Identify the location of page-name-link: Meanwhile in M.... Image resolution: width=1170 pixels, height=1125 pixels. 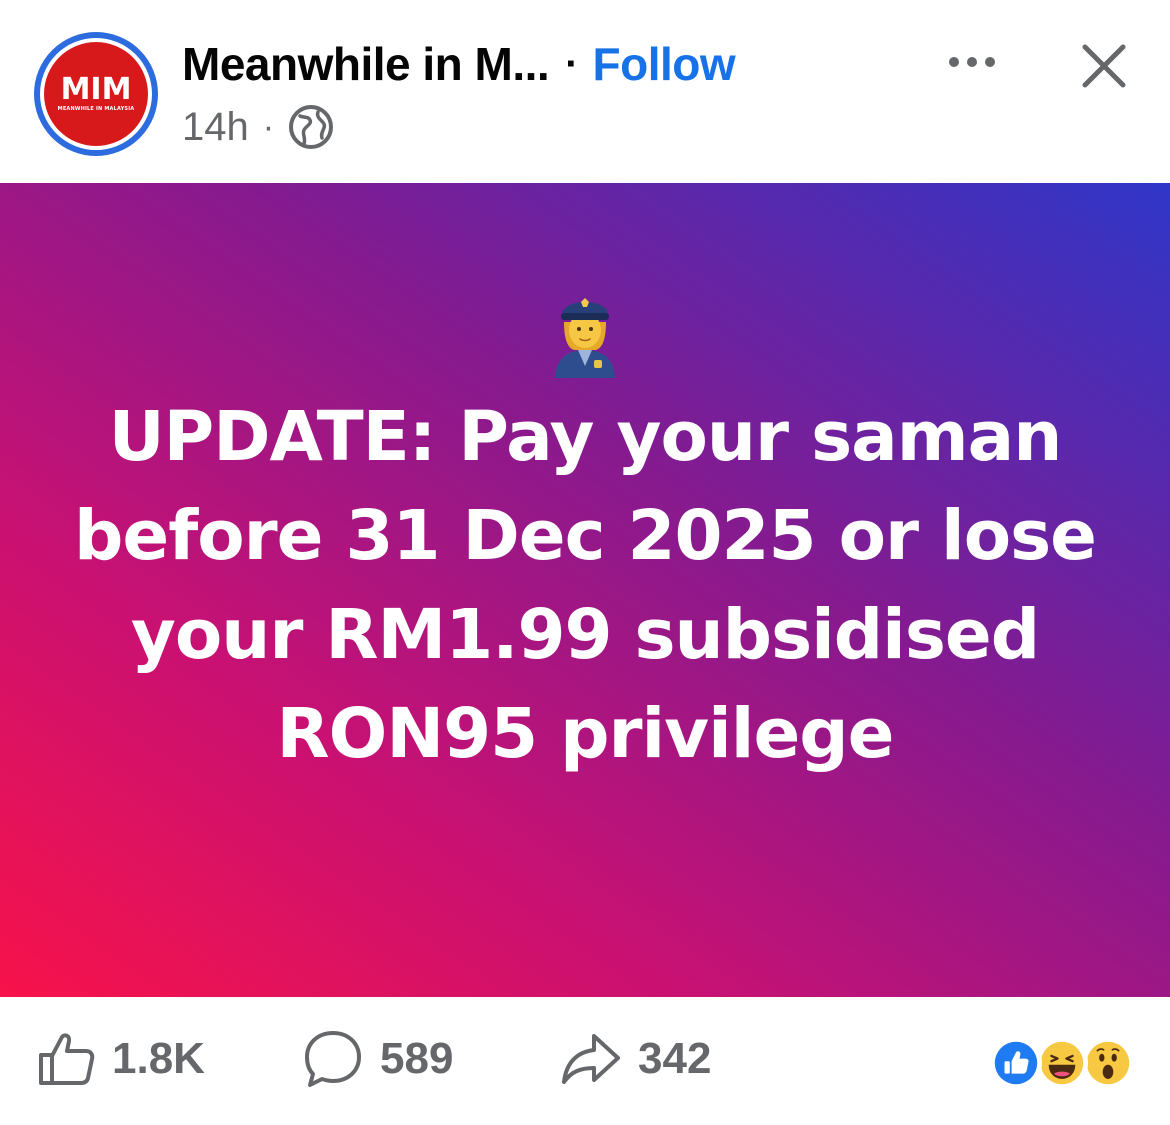
(366, 64).